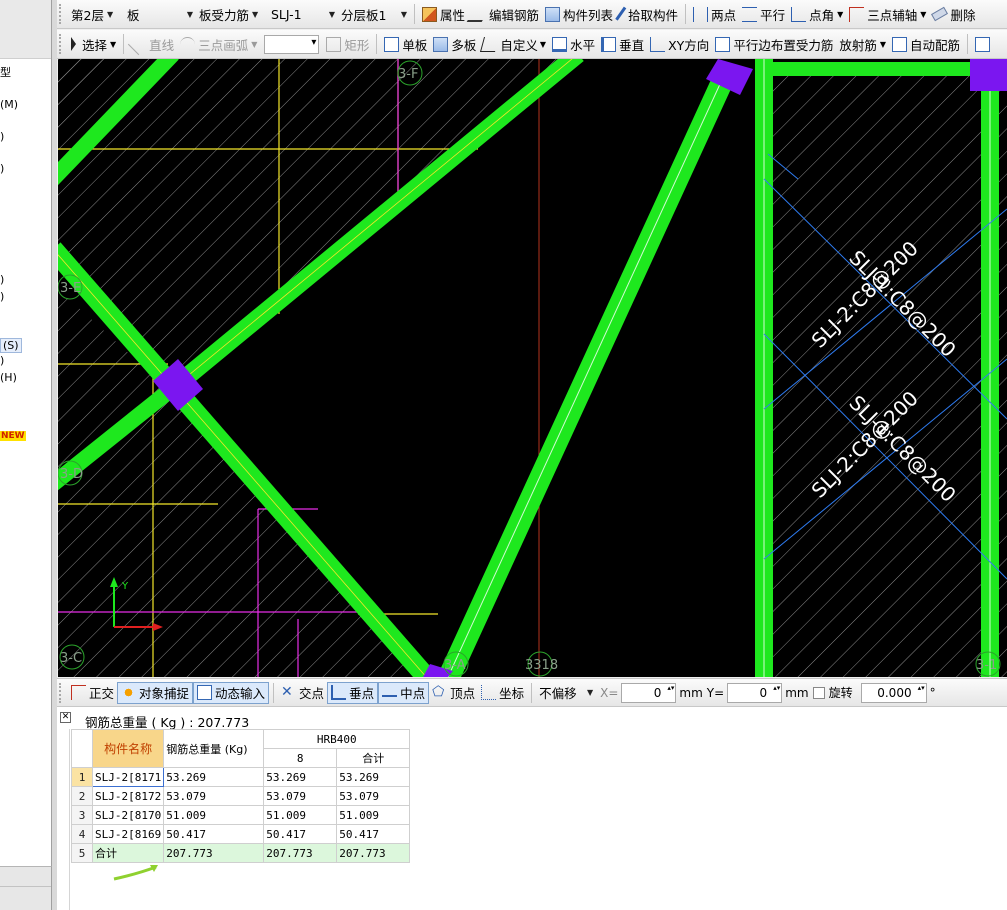 The width and height of the screenshot is (1007, 910). What do you see at coordinates (231, 692) in the screenshot?
I see `dynamic-input-button: 动态输入` at bounding box center [231, 692].